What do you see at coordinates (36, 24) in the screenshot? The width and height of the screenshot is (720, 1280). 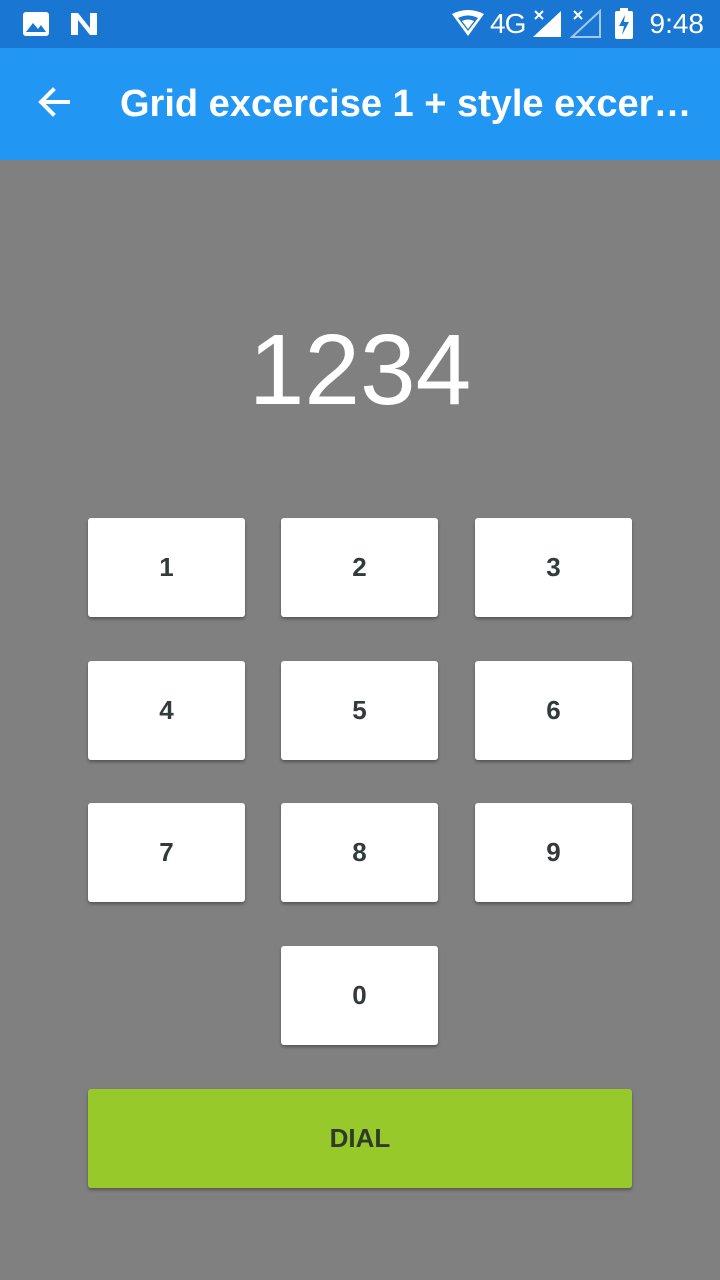 I see `image-icon` at bounding box center [36, 24].